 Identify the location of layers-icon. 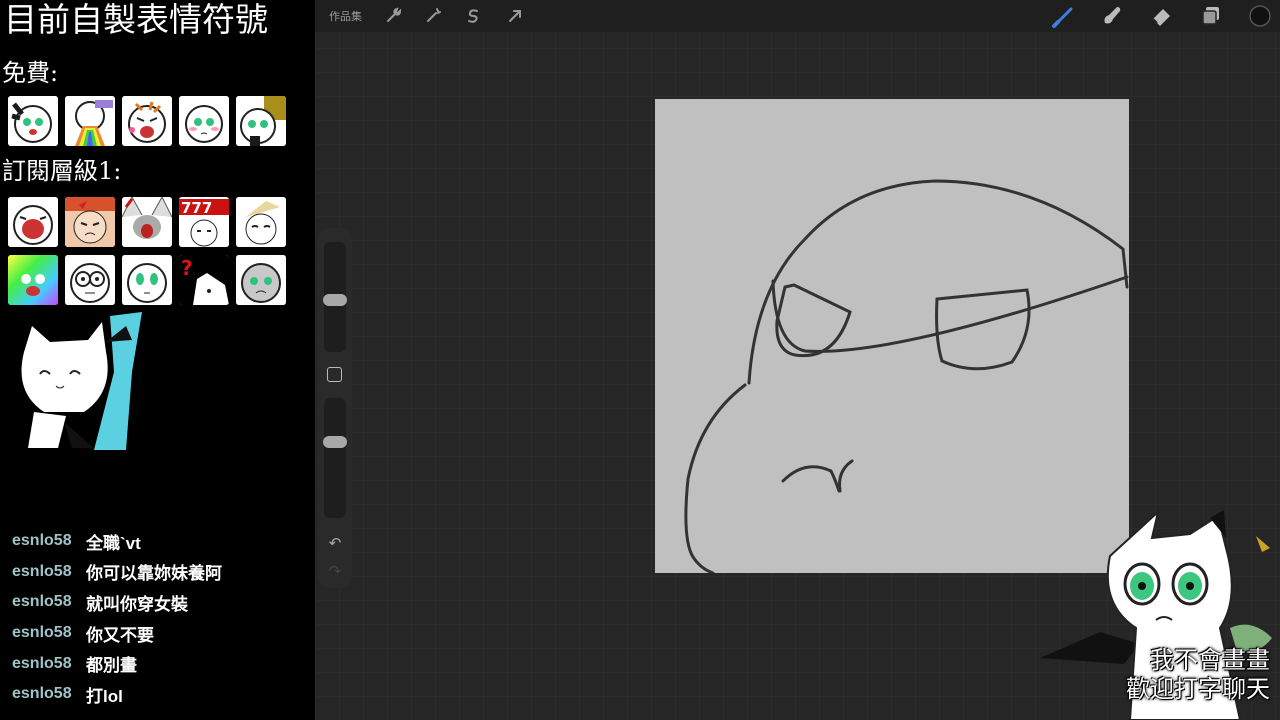
(1211, 16).